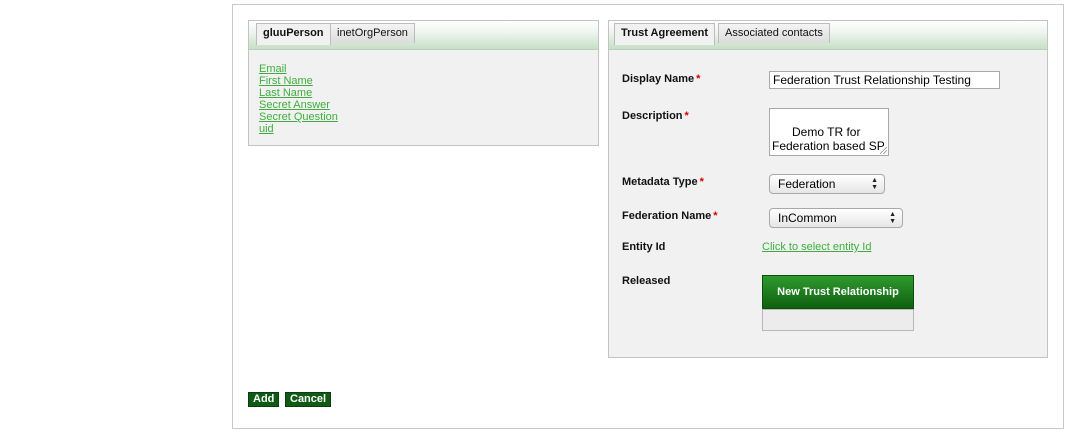 This screenshot has width=1074, height=446. What do you see at coordinates (663, 182) in the screenshot?
I see `metadata-type-label: Metadata Type *` at bounding box center [663, 182].